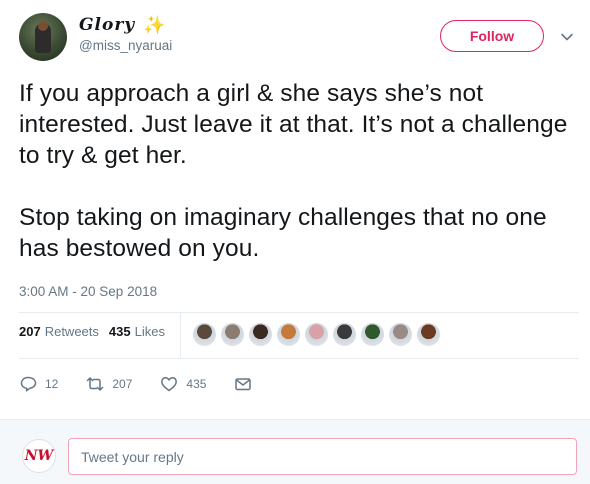 This screenshot has width=590, height=484. Describe the element at coordinates (125, 45) in the screenshot. I see `author-handle: @miss_nyaruai` at that location.